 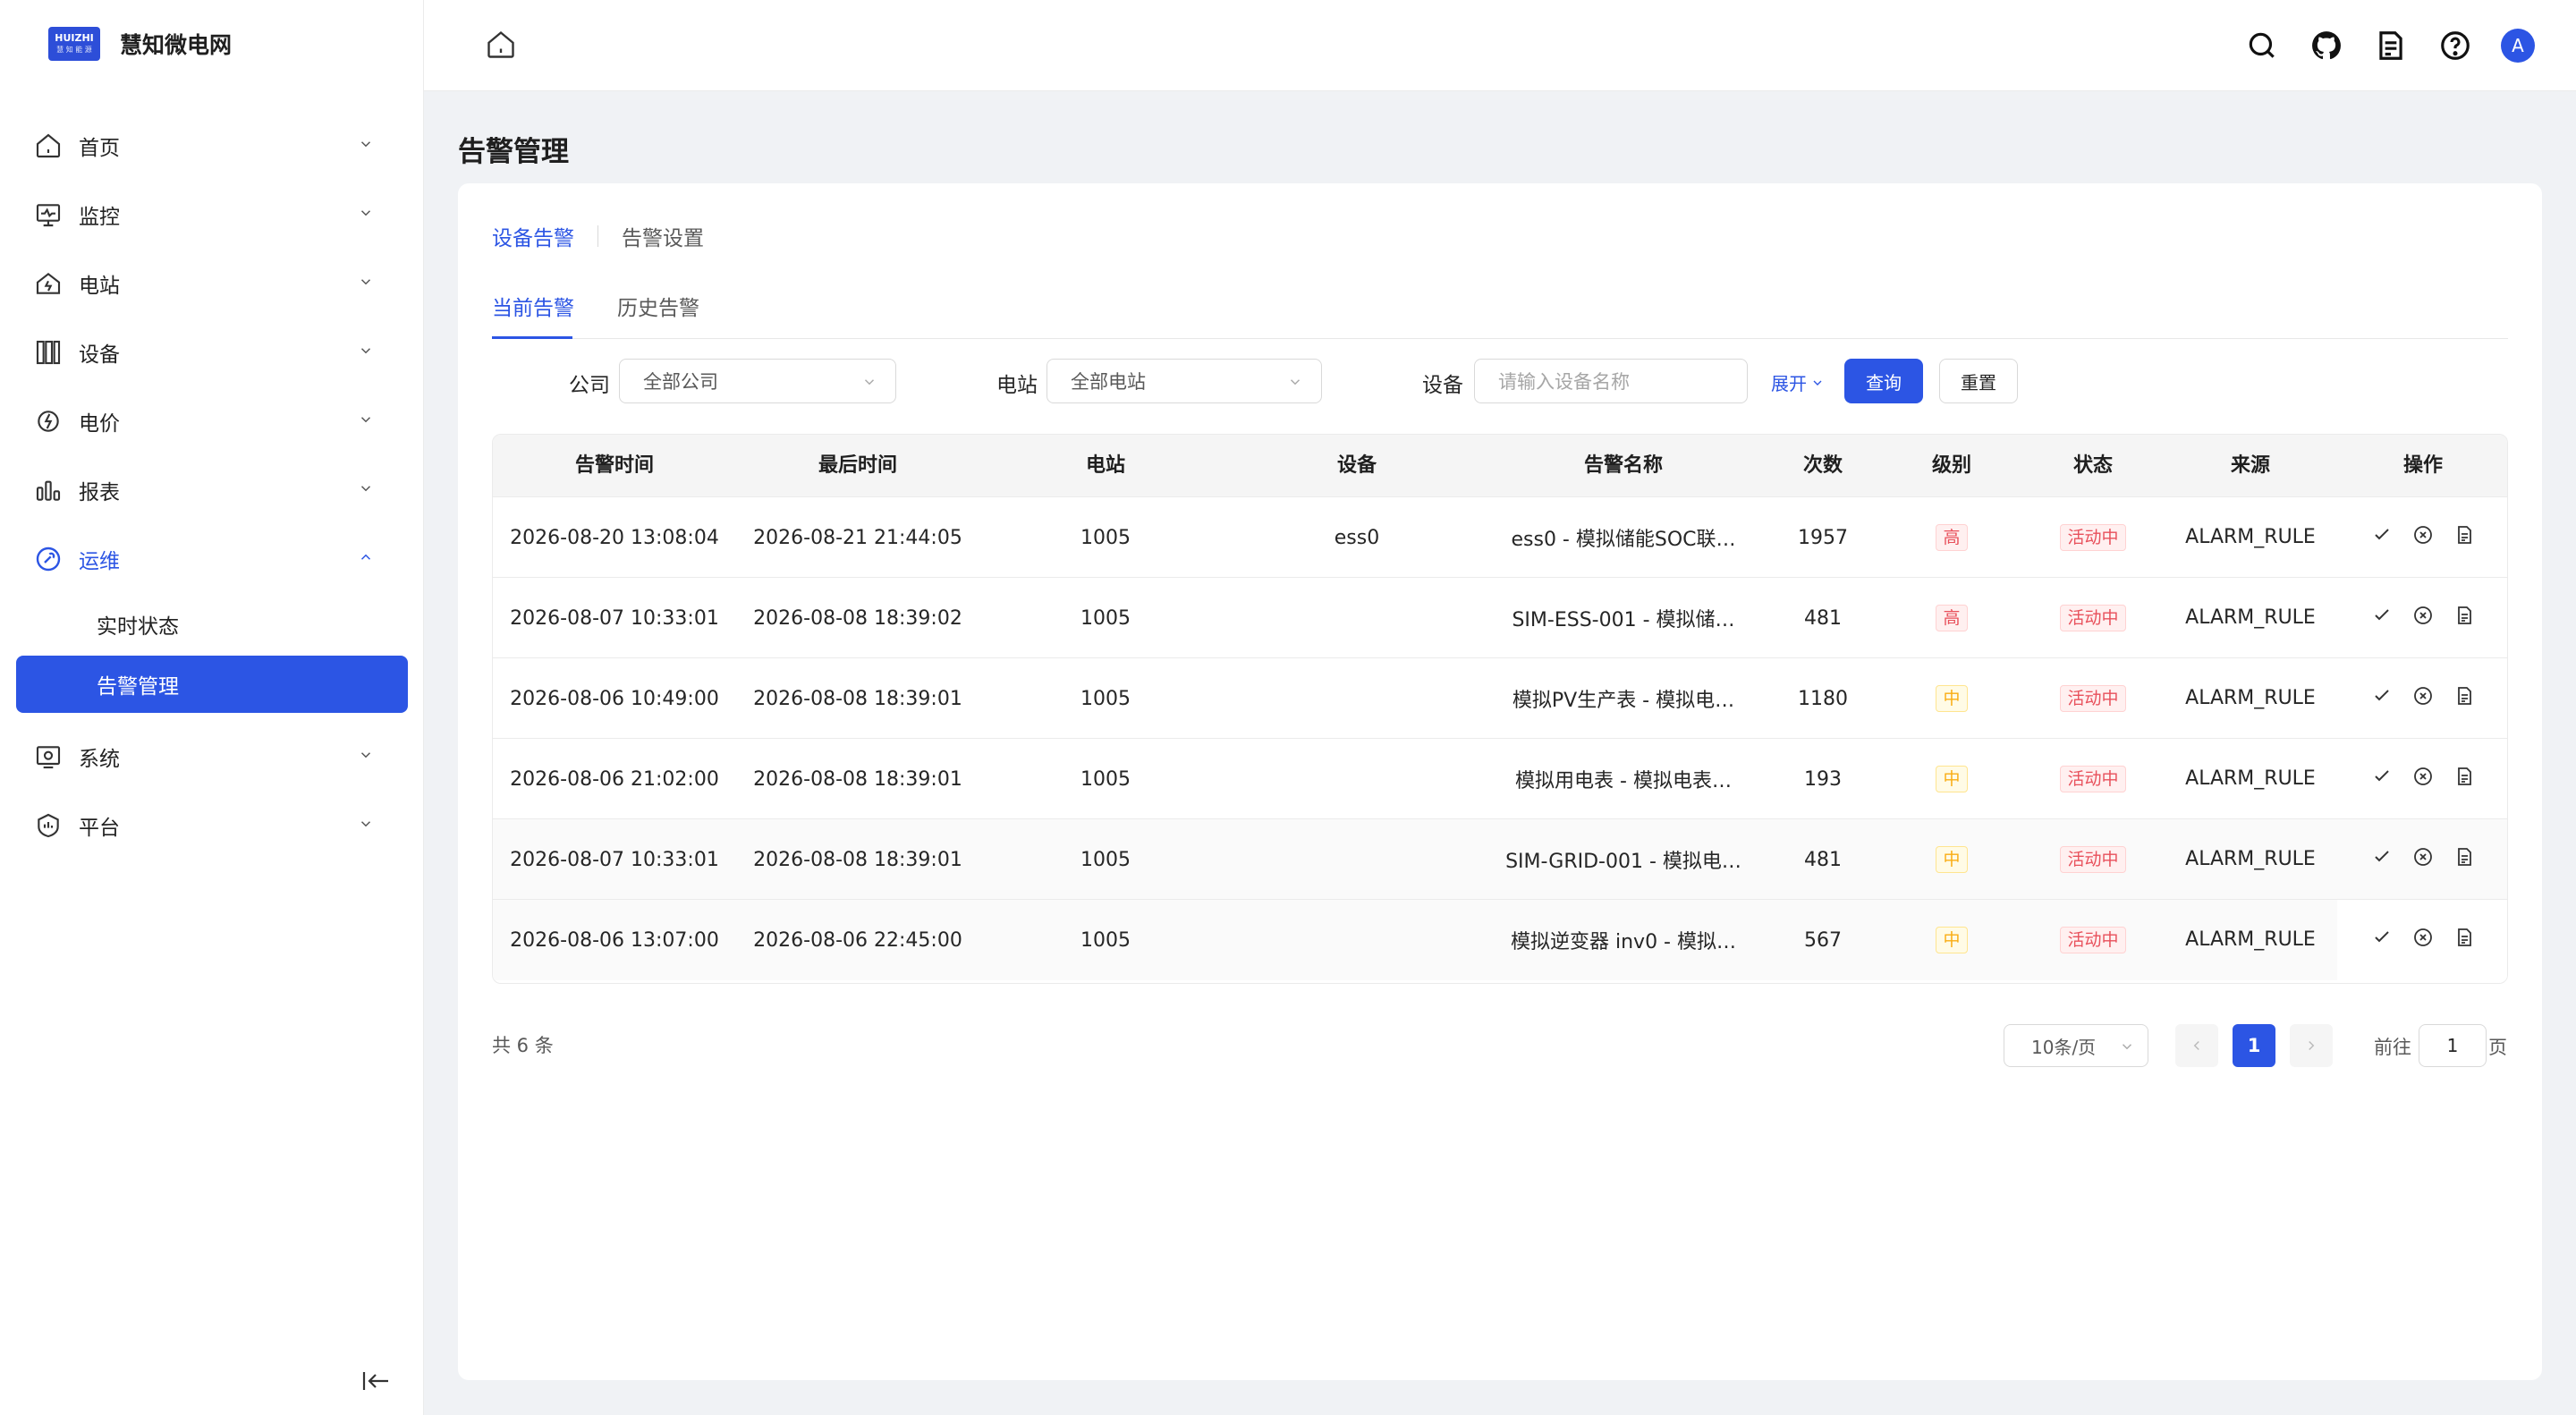 I want to click on tab-divider, so click(x=597, y=236).